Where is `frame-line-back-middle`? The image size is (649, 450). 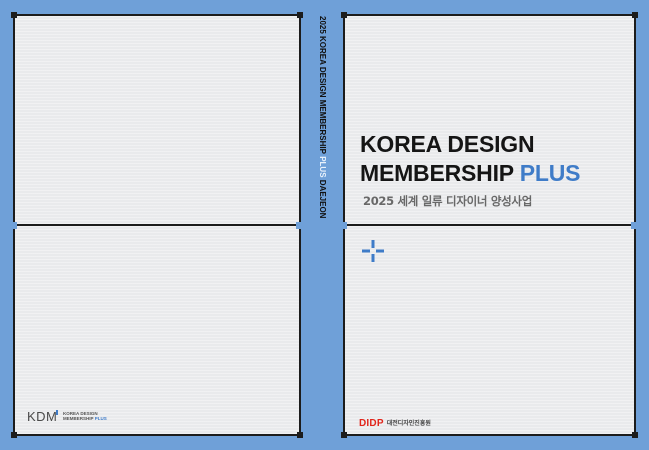
frame-line-back-middle is located at coordinates (157, 225).